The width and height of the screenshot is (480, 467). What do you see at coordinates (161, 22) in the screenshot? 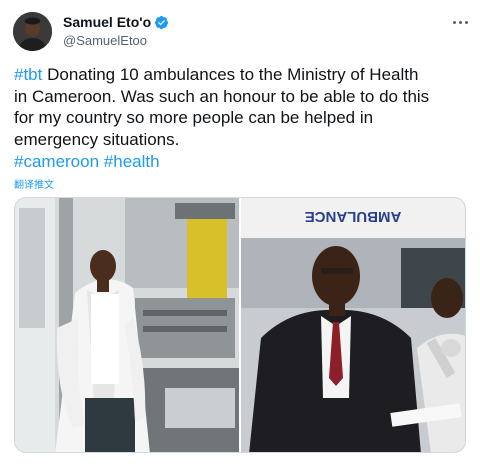
I see `verified-badge-icon` at bounding box center [161, 22].